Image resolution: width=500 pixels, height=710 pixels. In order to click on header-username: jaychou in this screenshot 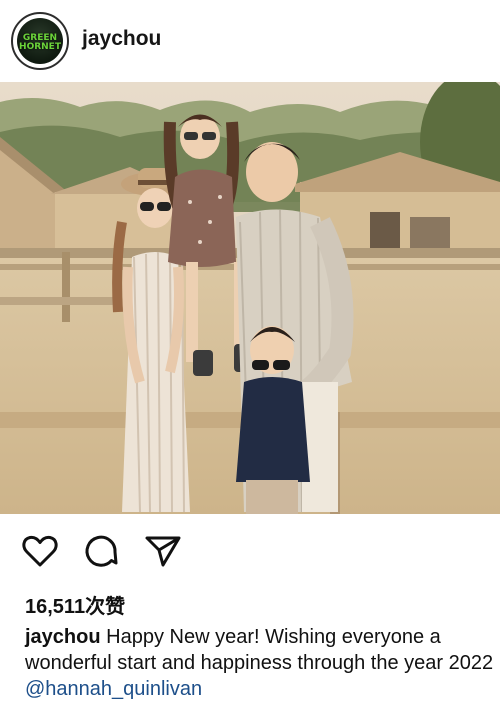, I will do `click(121, 39)`.